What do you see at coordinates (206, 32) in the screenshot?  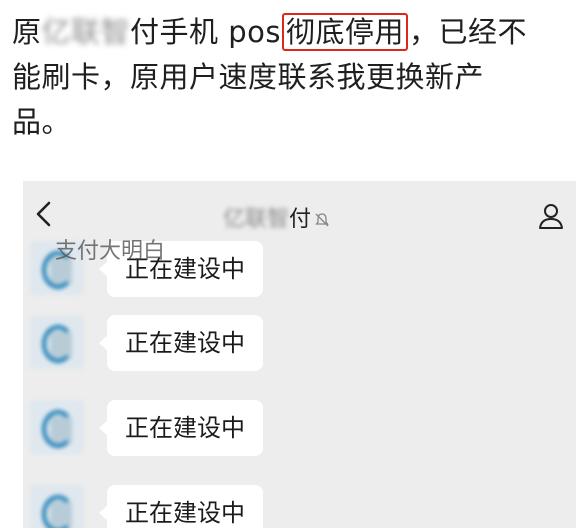 I see `caption-text: 付手机 pos` at bounding box center [206, 32].